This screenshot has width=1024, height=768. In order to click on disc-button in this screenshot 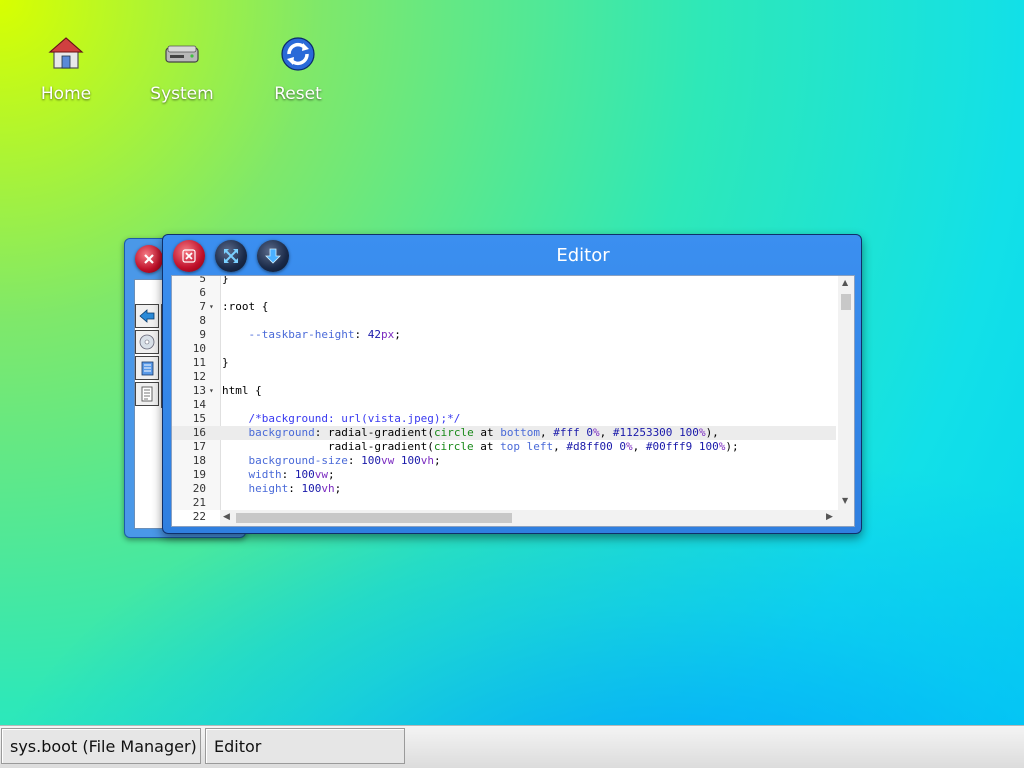, I will do `click(147, 342)`.